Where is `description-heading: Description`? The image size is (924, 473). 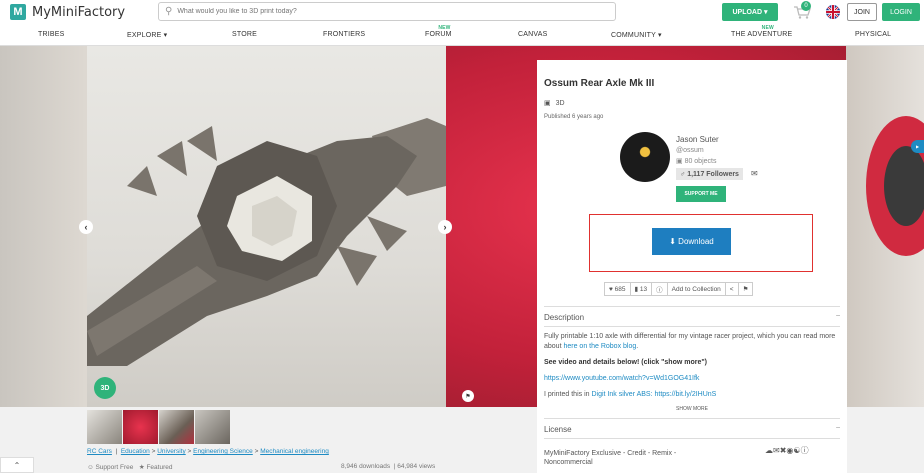 description-heading: Description is located at coordinates (564, 317).